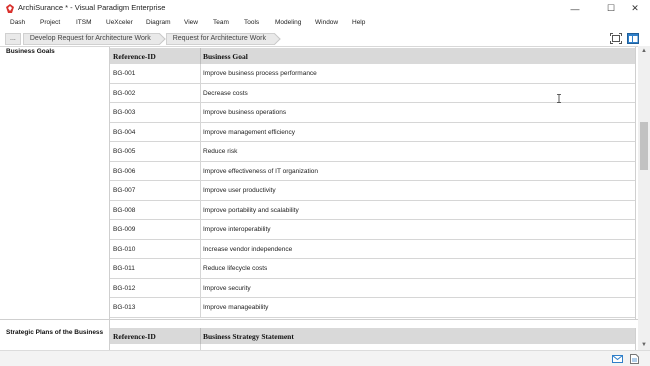 The height and width of the screenshot is (366, 650). What do you see at coordinates (288, 22) in the screenshot?
I see `menu-modeling: Modeling` at bounding box center [288, 22].